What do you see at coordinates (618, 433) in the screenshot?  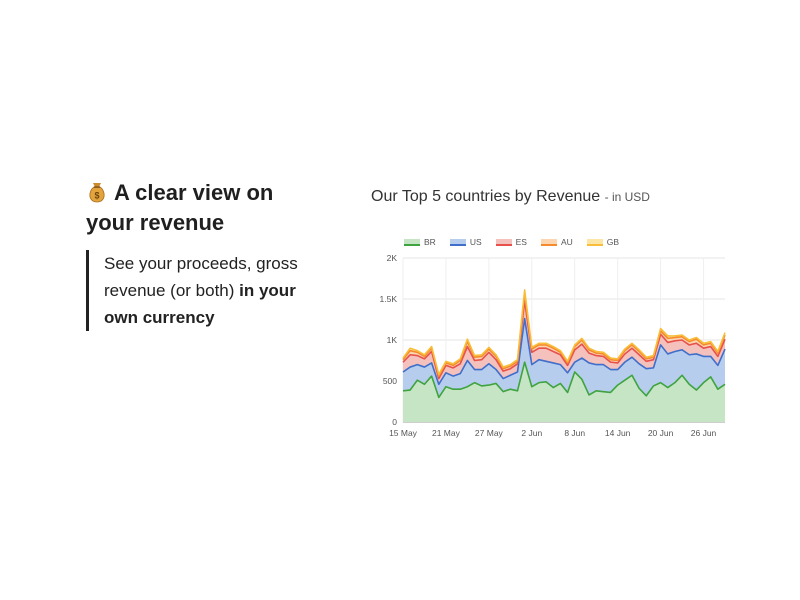 I see `x-tick-label: 14 Jun` at bounding box center [618, 433].